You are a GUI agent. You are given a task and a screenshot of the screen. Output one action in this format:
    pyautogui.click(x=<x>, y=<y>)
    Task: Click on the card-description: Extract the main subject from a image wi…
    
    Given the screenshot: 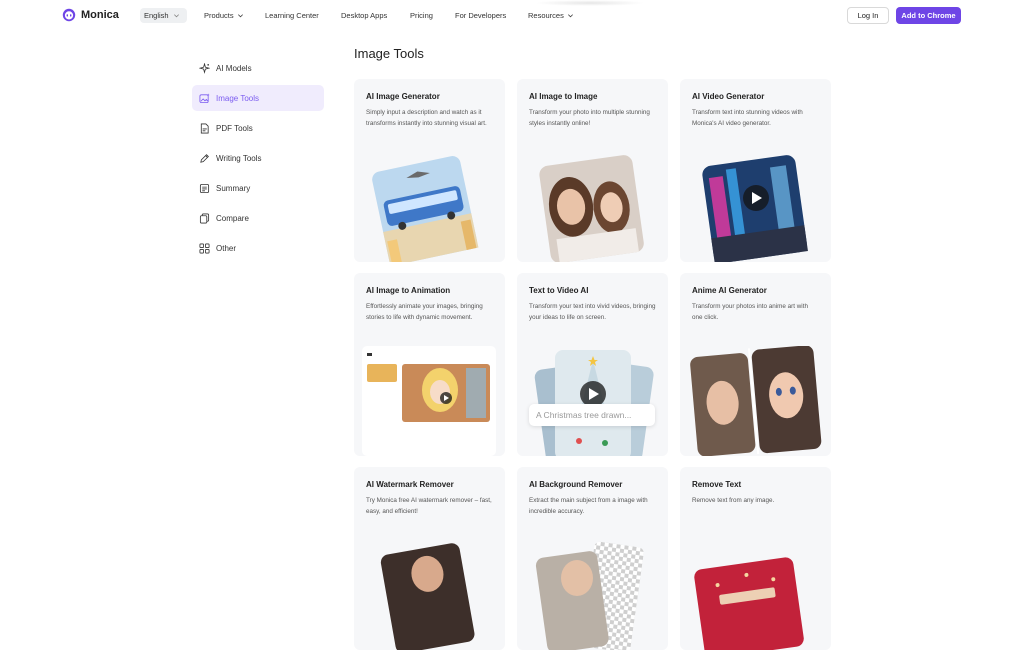 What is the action you would take?
    pyautogui.click(x=588, y=506)
    